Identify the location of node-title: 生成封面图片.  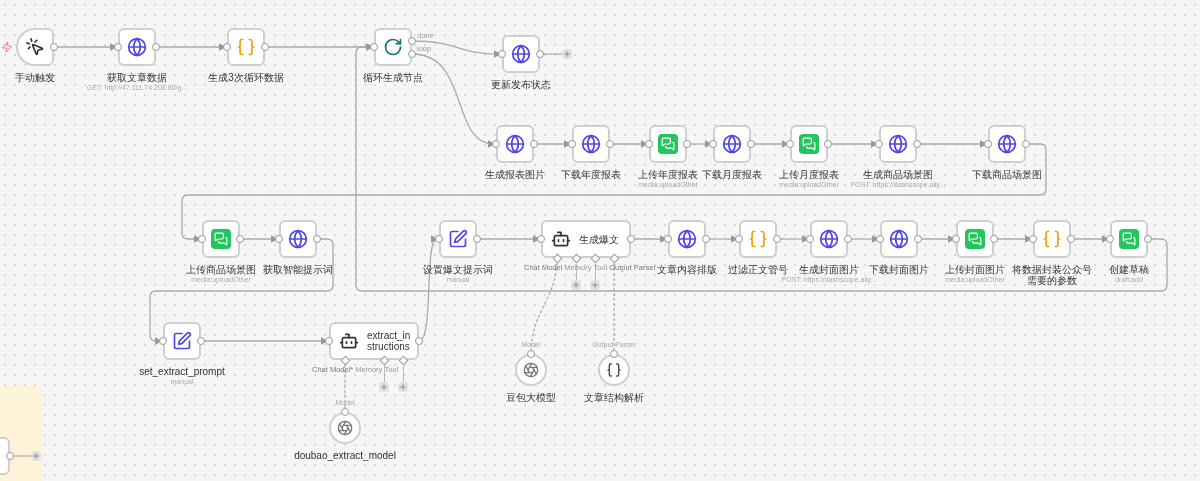
(829, 269).